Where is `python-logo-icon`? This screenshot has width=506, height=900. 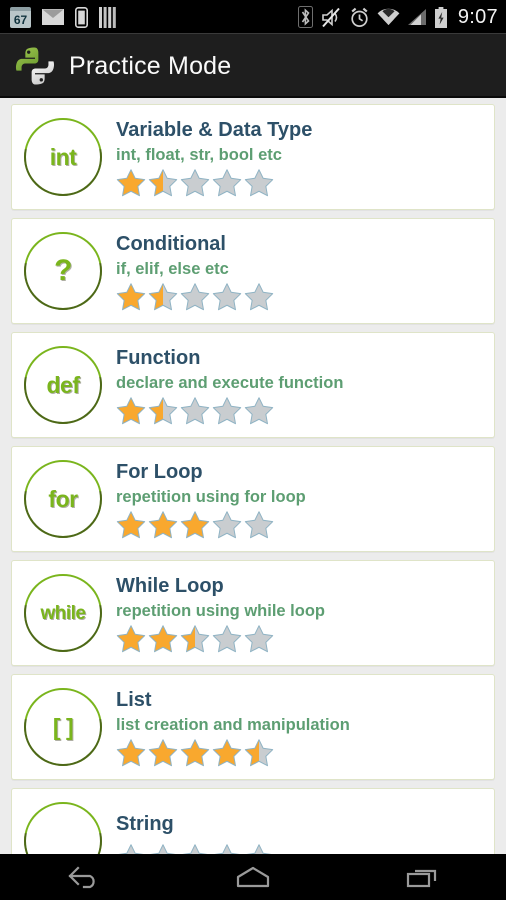
python-logo-icon is located at coordinates (35, 66).